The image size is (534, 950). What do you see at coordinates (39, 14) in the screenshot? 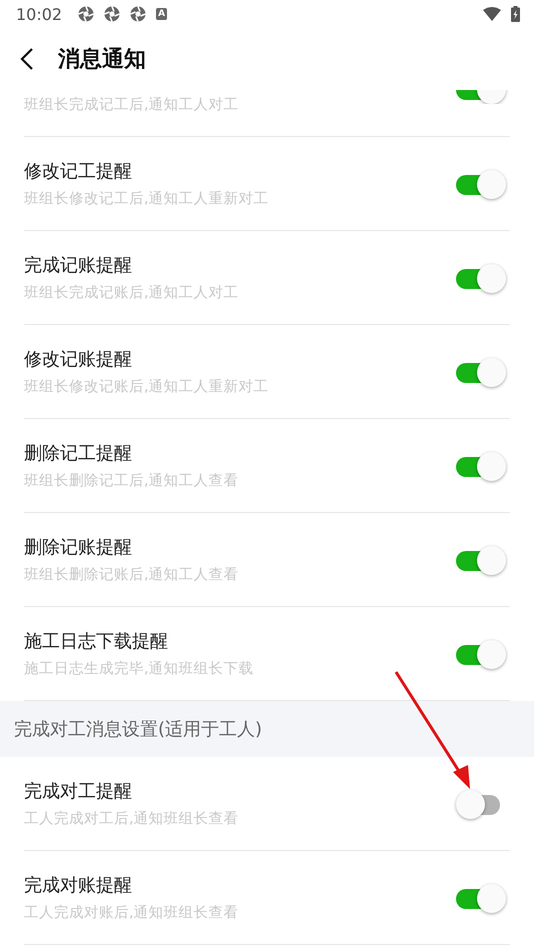
I see `status-time: 10:02` at bounding box center [39, 14].